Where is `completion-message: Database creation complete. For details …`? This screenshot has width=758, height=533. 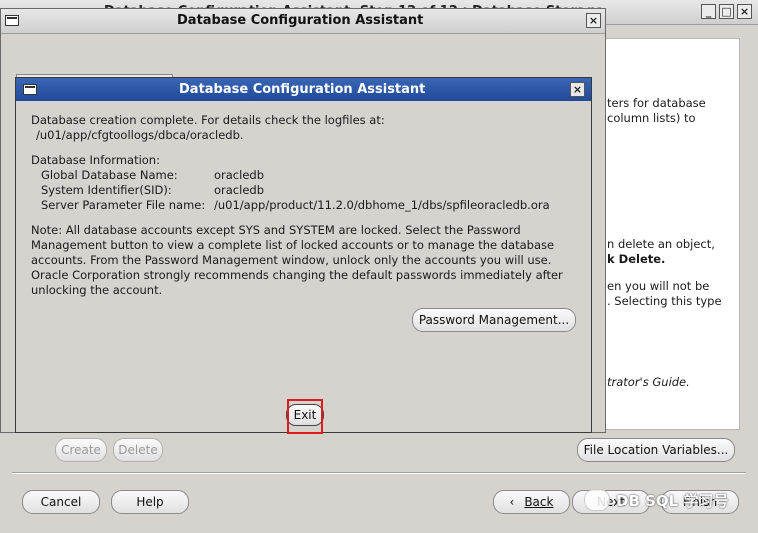
completion-message: Database creation complete. For details … is located at coordinates (208, 120).